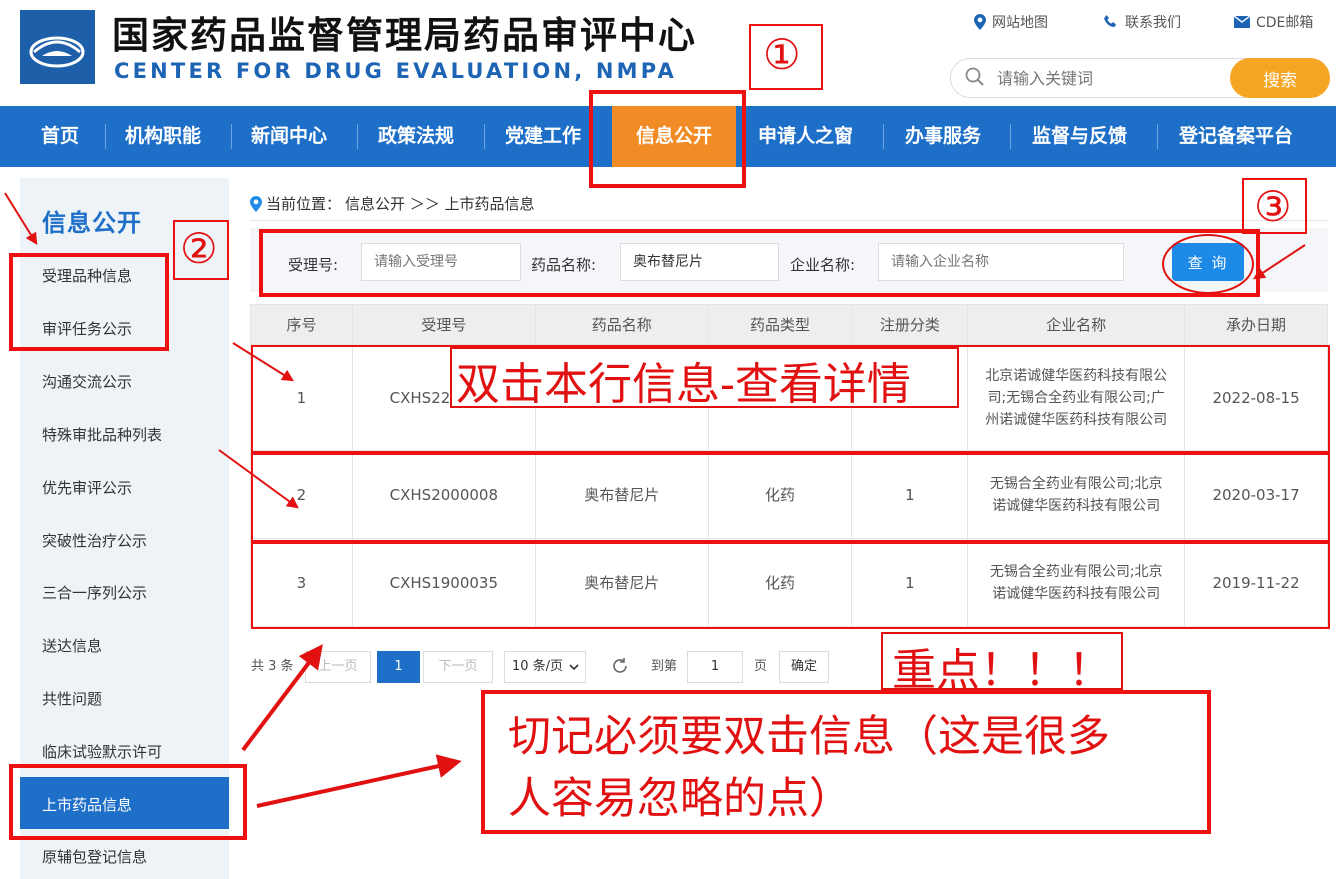 Image resolution: width=1336 pixels, height=879 pixels. Describe the element at coordinates (790, 497) in the screenshot. I see `row2-highlight-box` at that location.